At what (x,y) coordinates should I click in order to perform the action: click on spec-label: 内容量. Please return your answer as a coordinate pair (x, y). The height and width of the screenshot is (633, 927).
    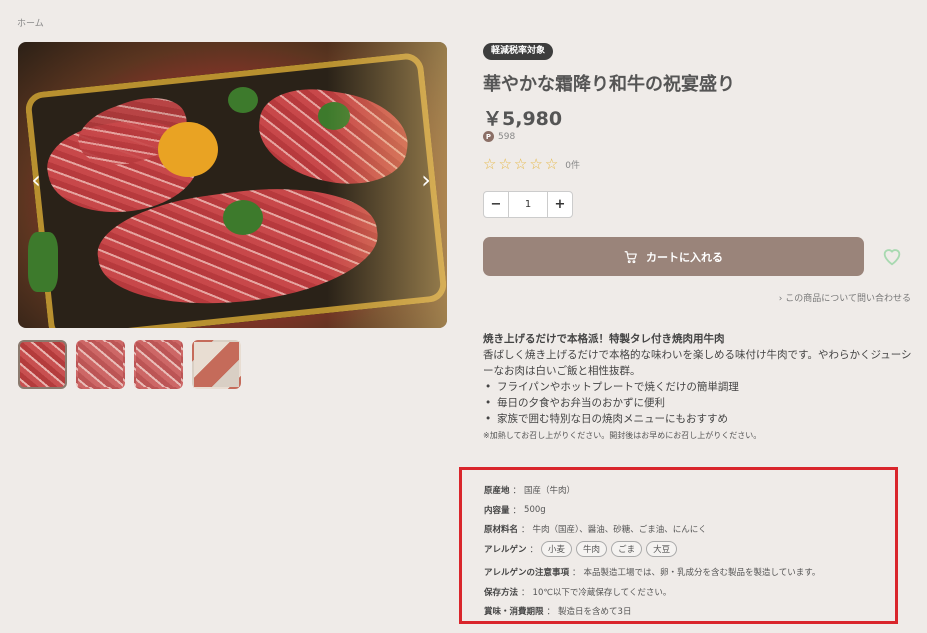
    Looking at the image, I should click on (497, 511).